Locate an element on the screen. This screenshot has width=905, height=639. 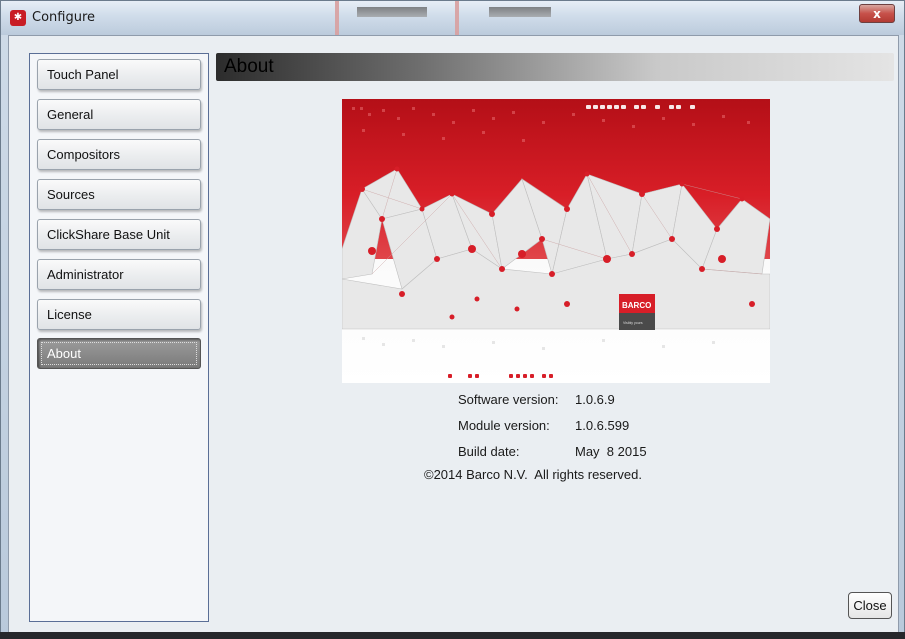
sidebar-item-administrator: Administrator is located at coordinates (119, 274).